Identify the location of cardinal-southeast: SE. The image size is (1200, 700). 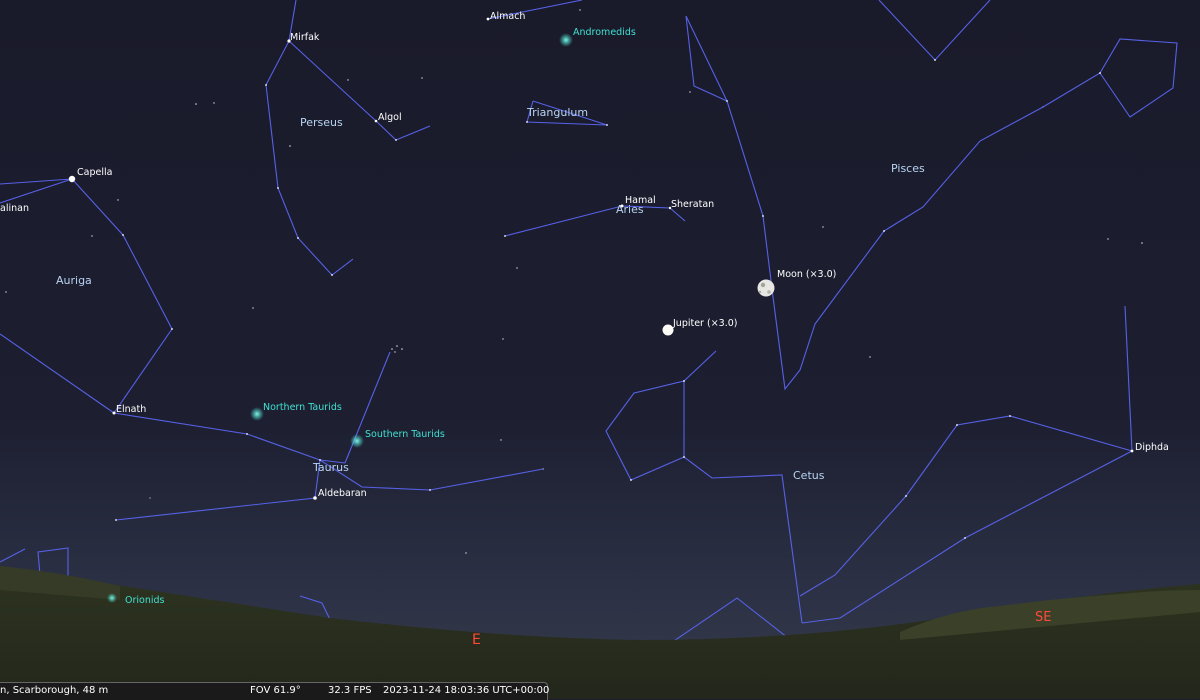
(1043, 617).